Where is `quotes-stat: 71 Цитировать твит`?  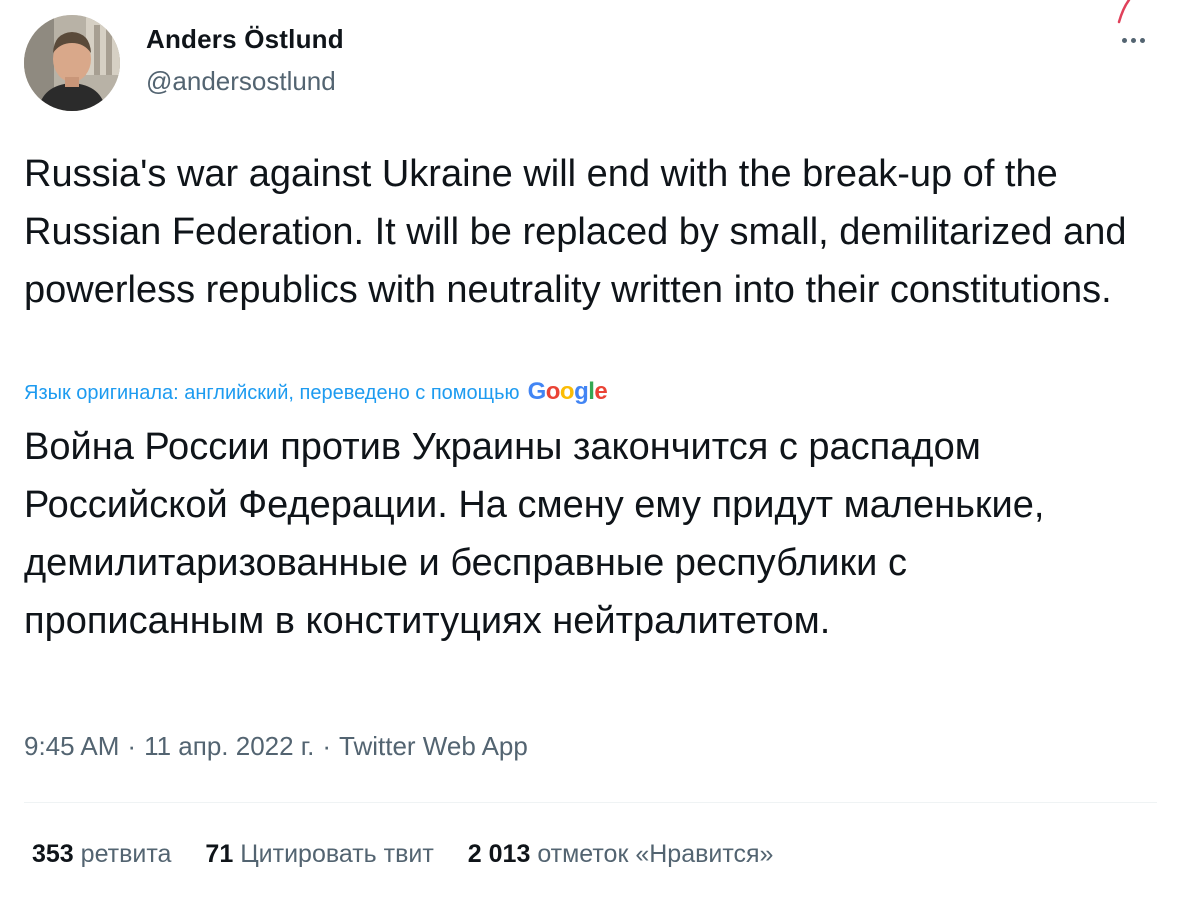
quotes-stat: 71 Цитировать твит is located at coordinates (319, 854).